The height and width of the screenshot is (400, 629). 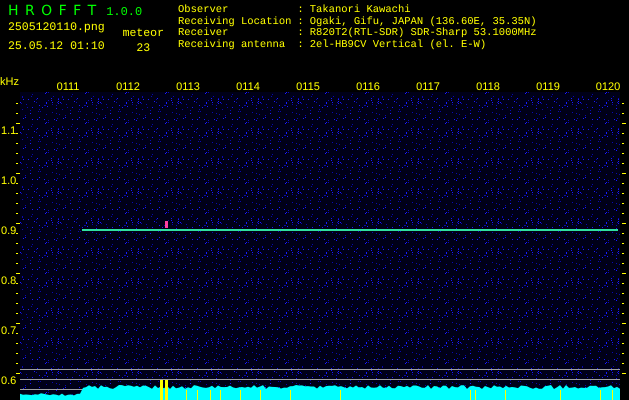 I want to click on time-label: 0115, so click(x=308, y=87).